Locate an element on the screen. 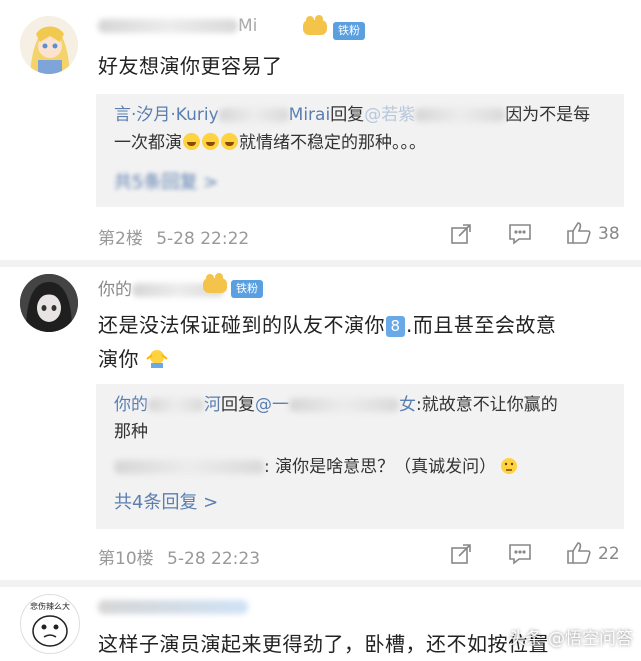  comment-meta: 第10楼 5-28 22:23 is located at coordinates (179, 556).